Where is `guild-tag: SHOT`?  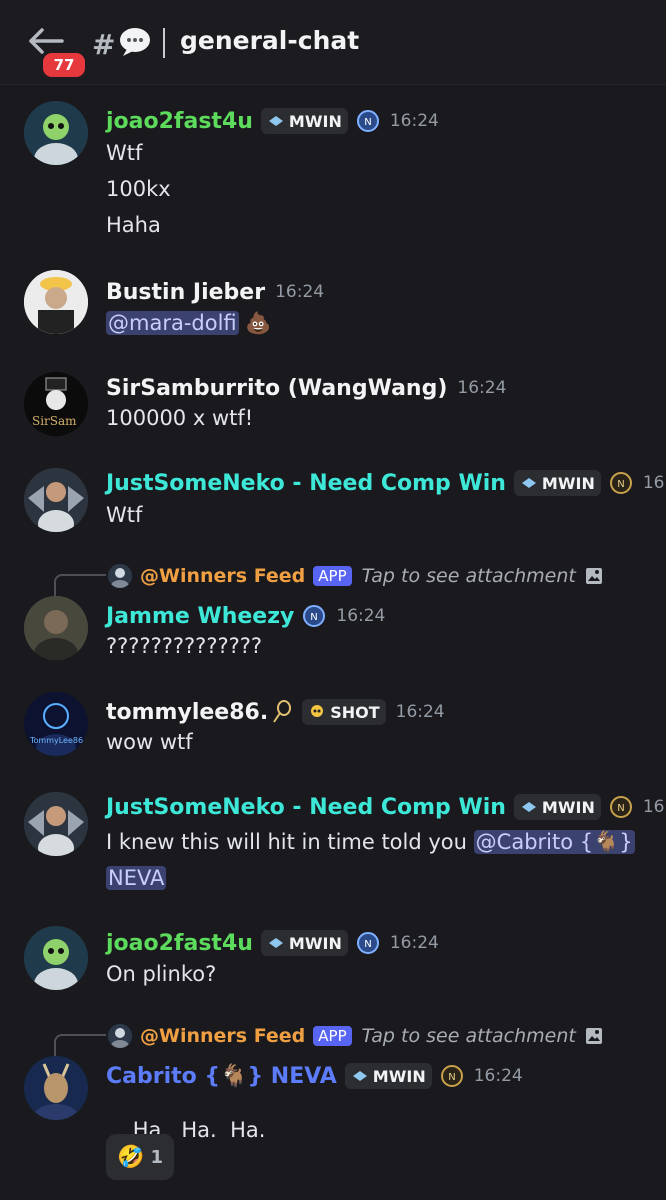
guild-tag: SHOT is located at coordinates (344, 712).